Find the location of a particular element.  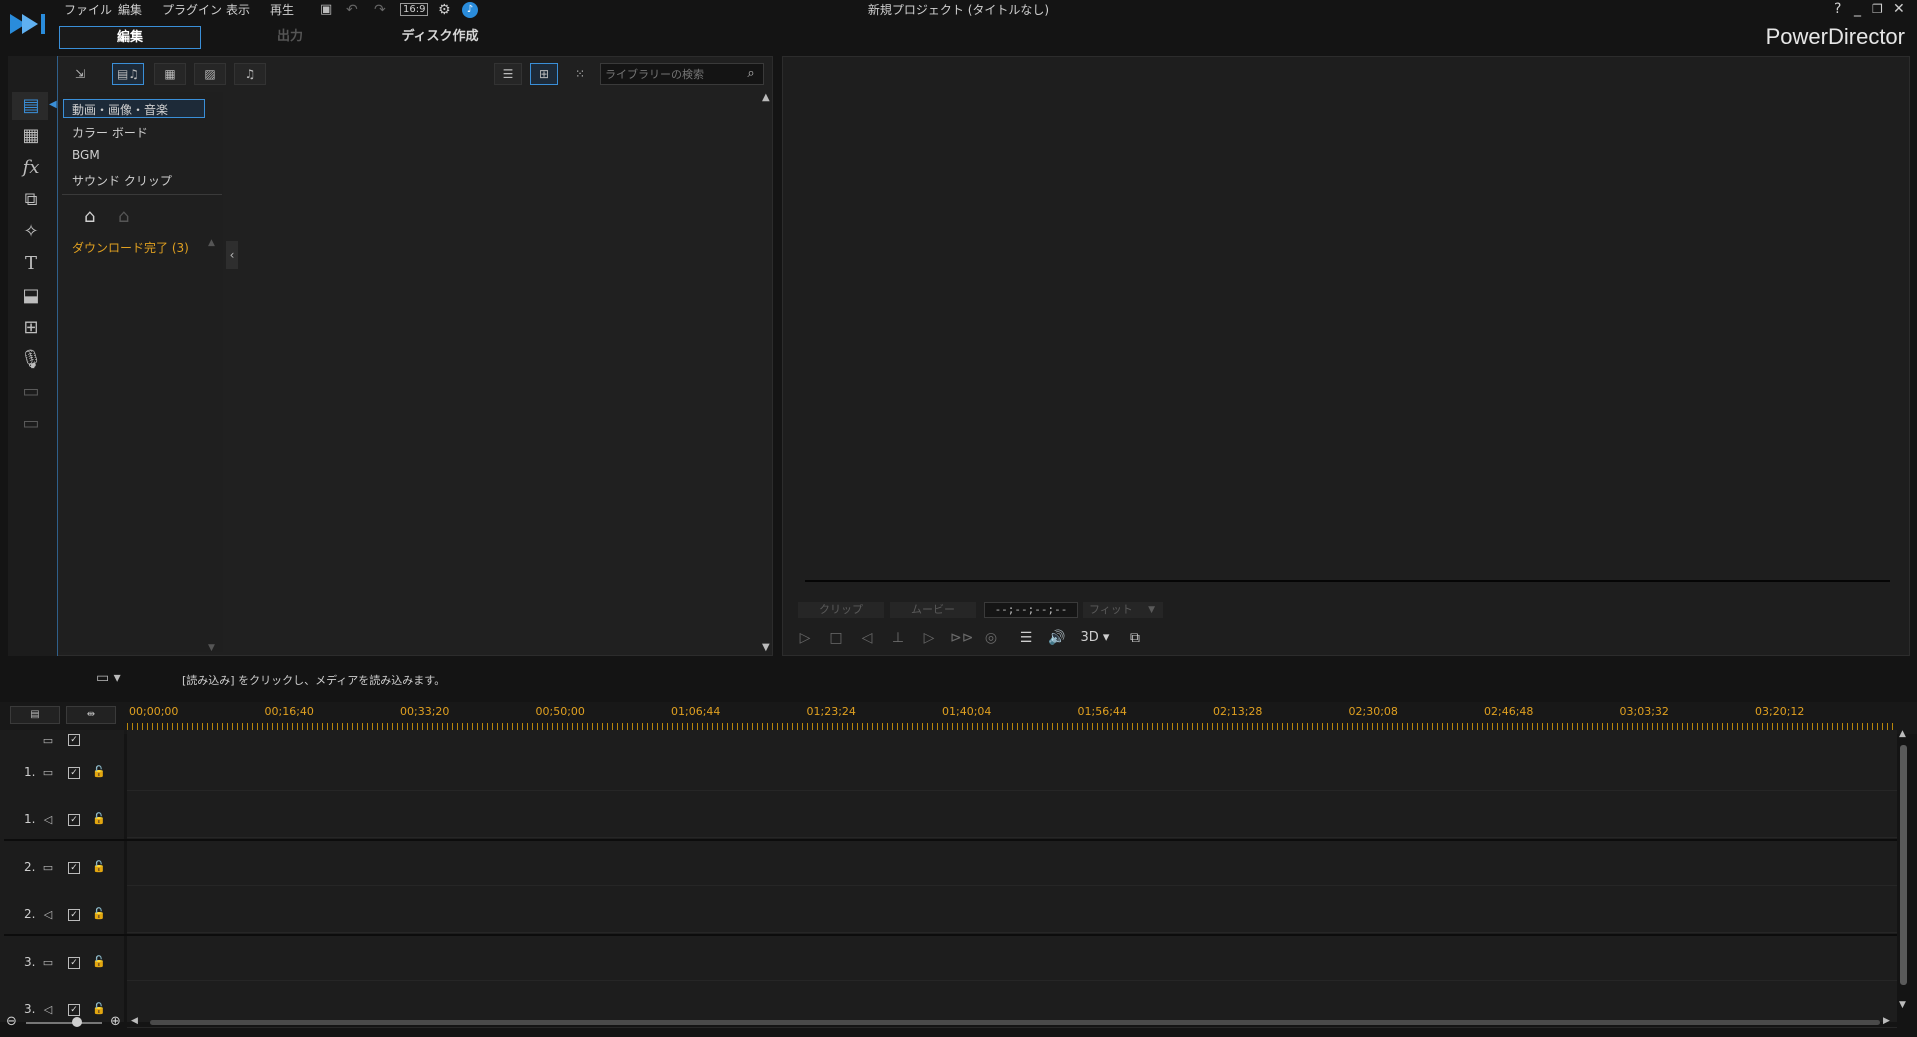

all-tracks-checkbox: ✓ is located at coordinates (74, 740).